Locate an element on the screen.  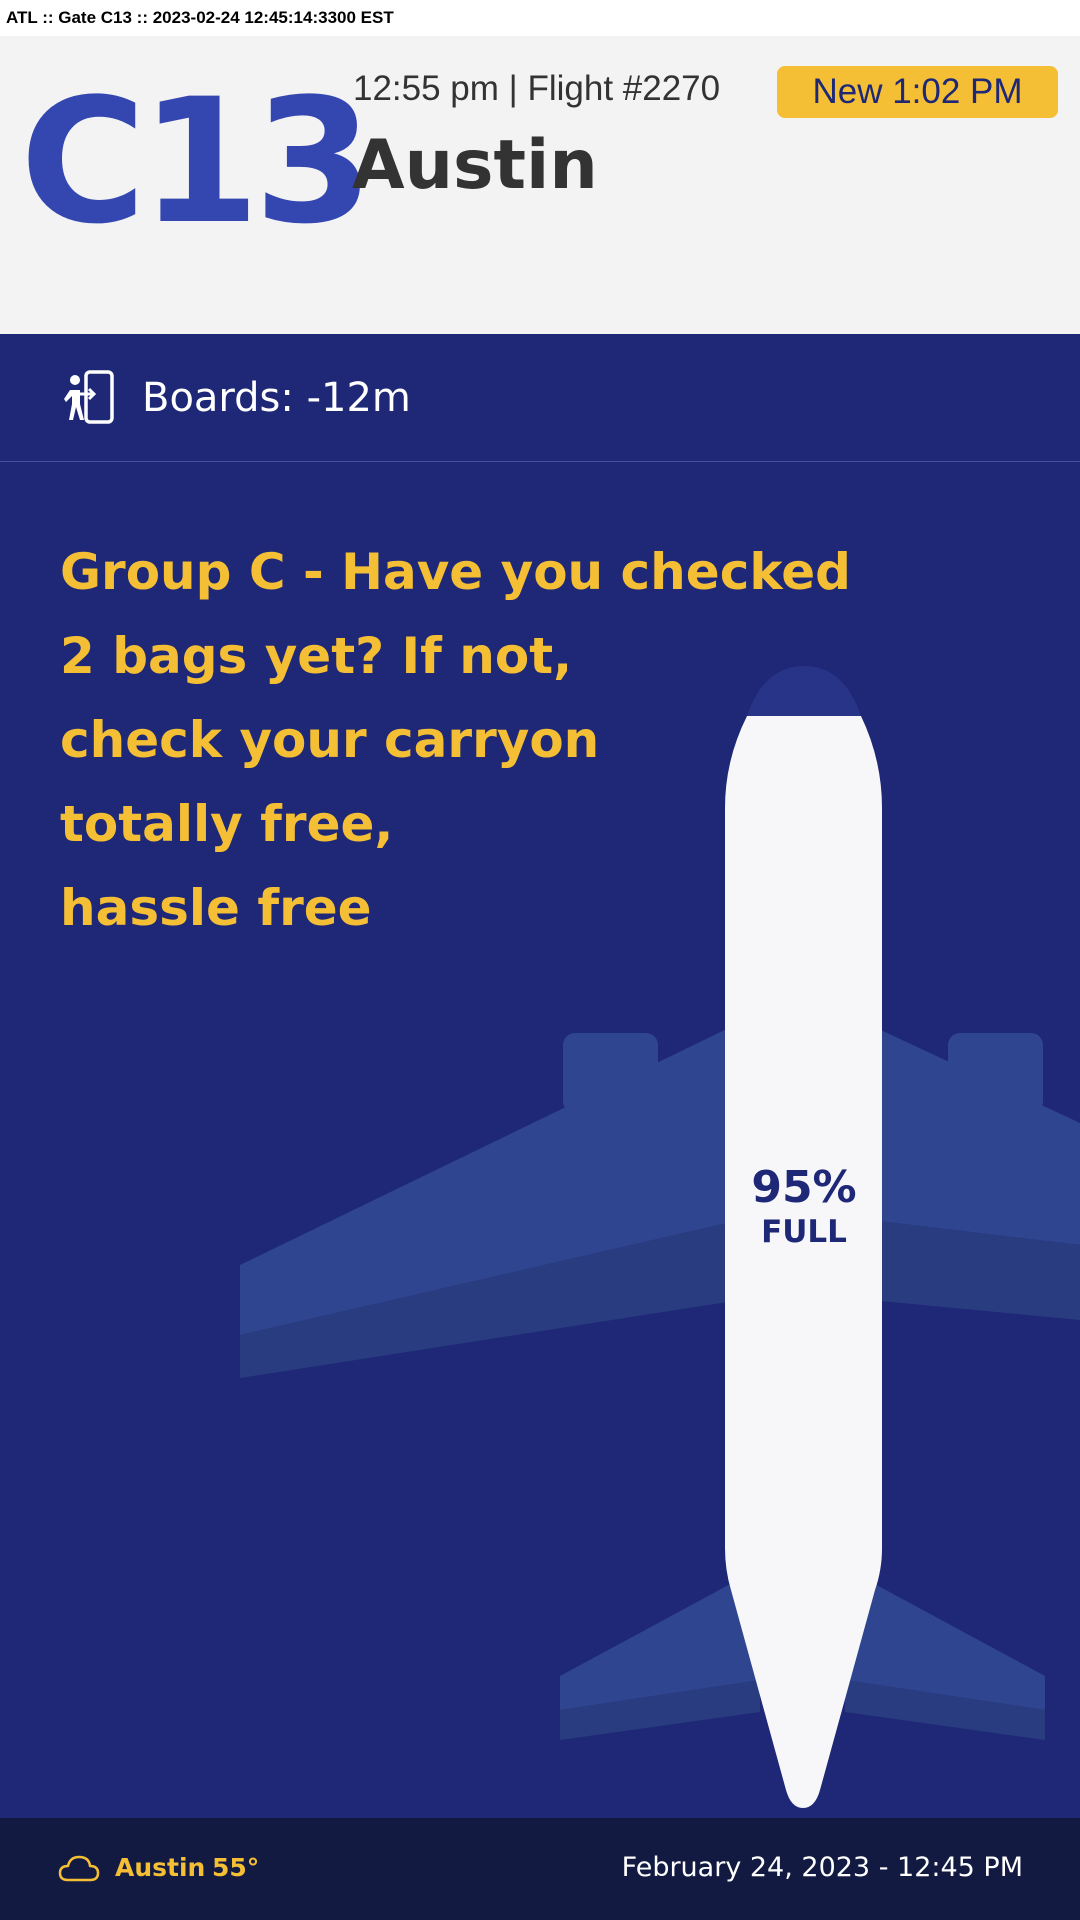
capacity-percent: 95% is located at coordinates (804, 1187).